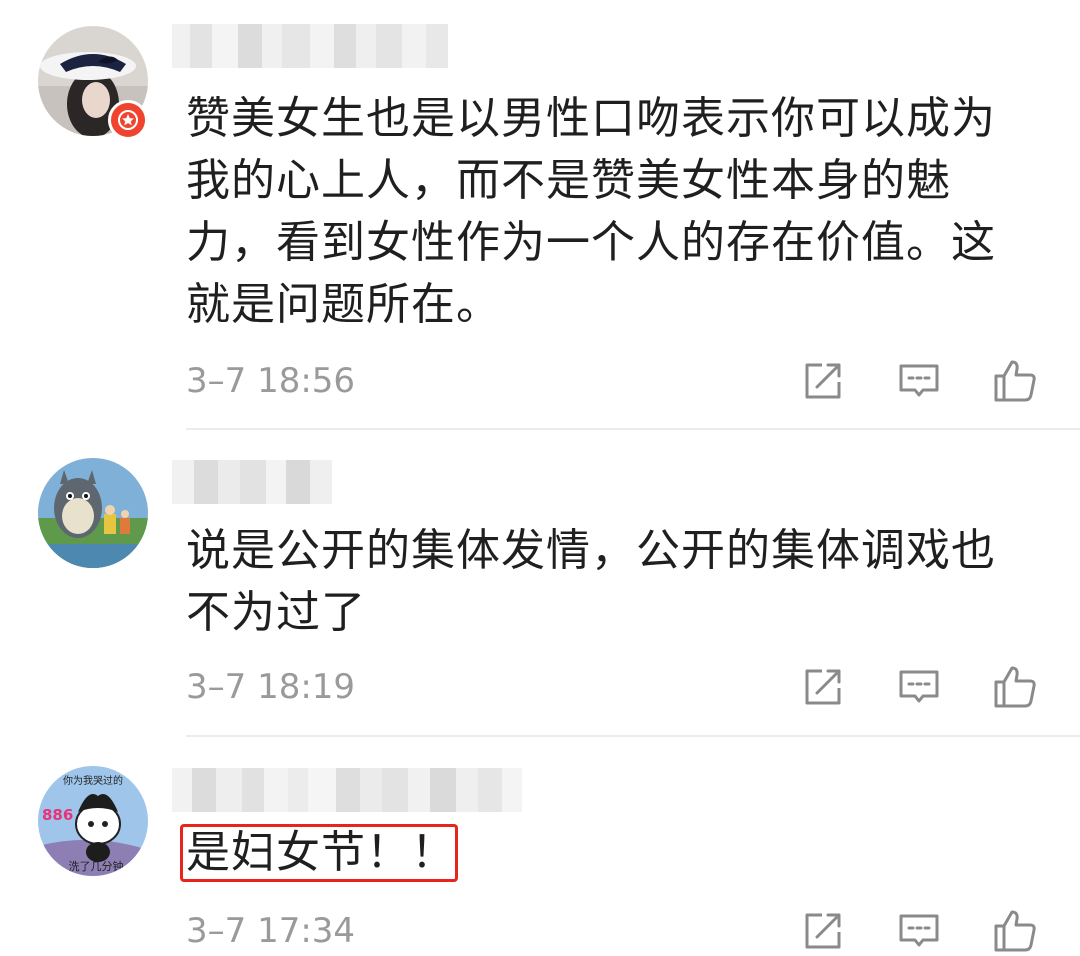  What do you see at coordinates (96, 866) in the screenshot?
I see `avatar-text-bottom: 洗了几分钟` at bounding box center [96, 866].